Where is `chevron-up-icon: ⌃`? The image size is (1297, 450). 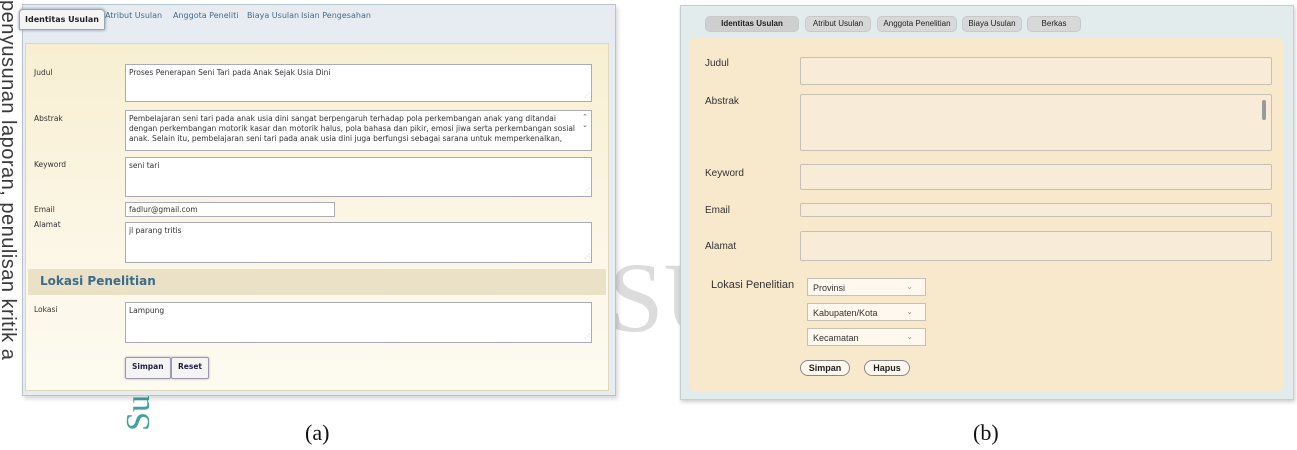
chevron-up-icon: ⌃ is located at coordinates (585, 117).